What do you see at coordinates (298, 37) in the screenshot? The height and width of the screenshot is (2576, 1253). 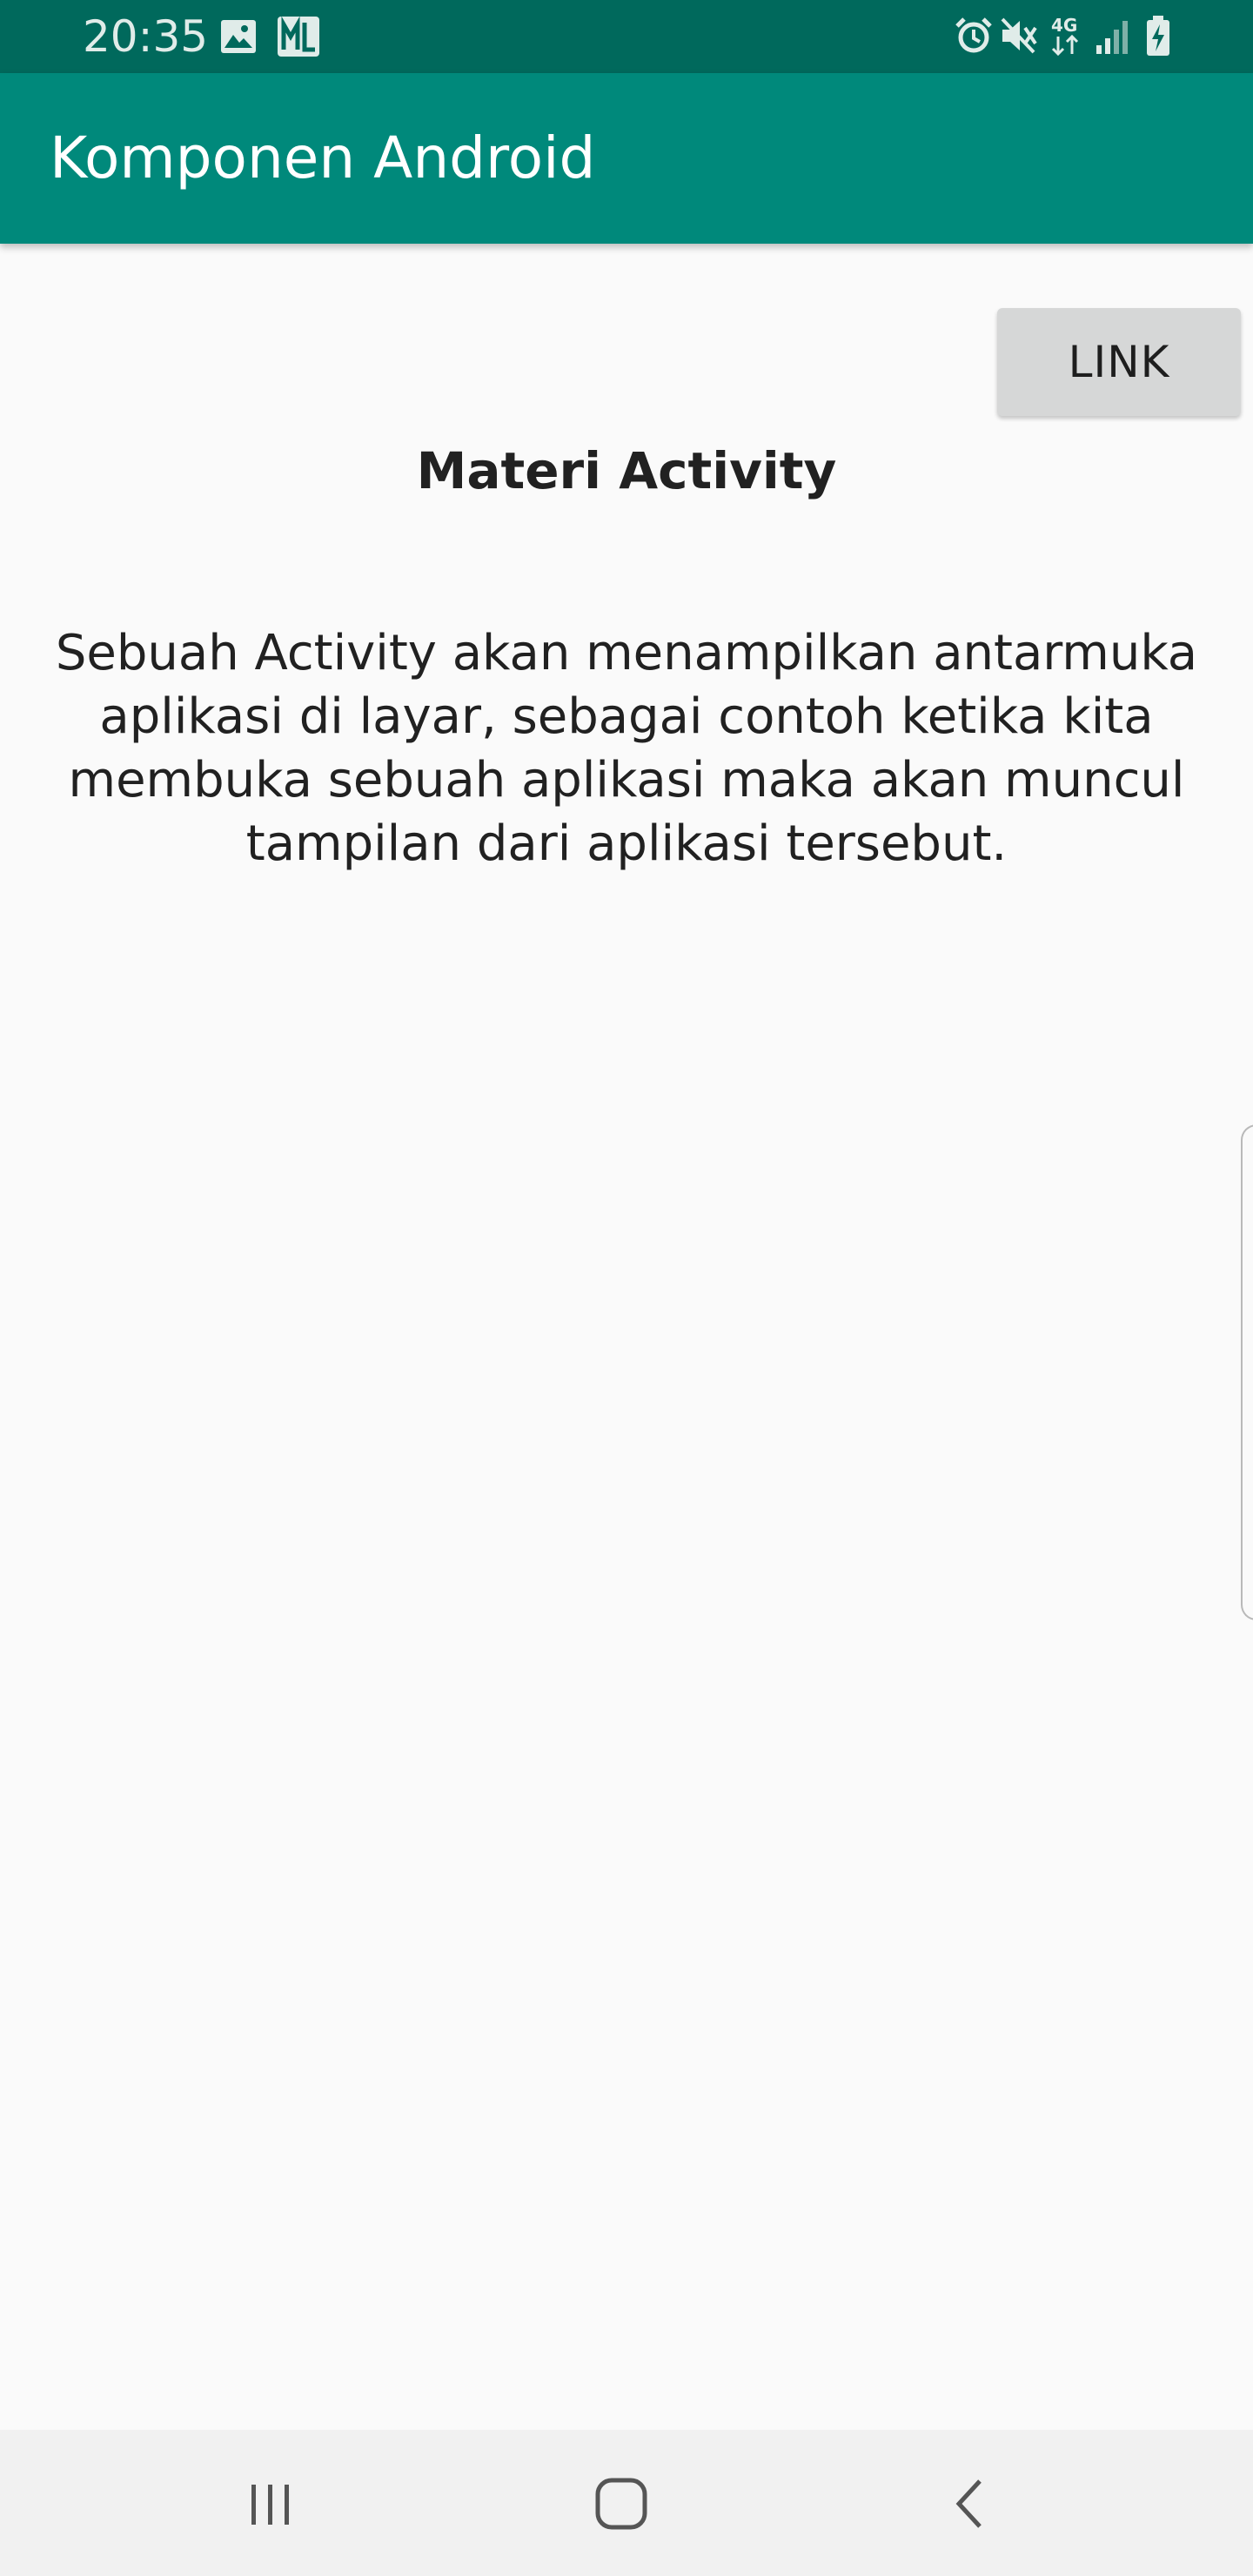 I see `ml-app-icon` at bounding box center [298, 37].